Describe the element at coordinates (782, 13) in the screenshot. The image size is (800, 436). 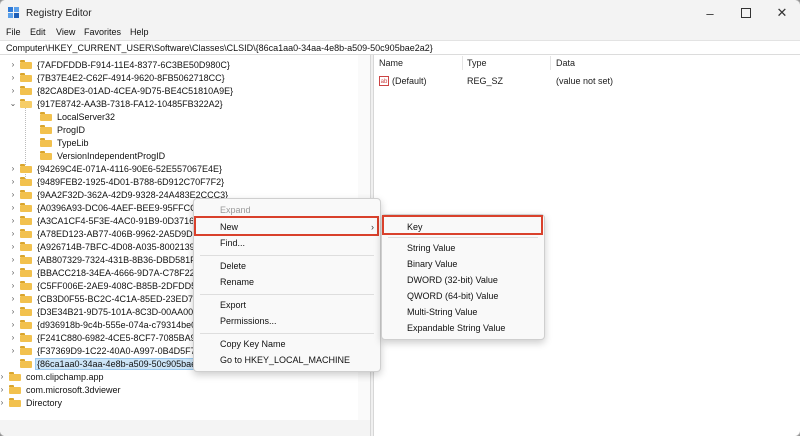
I see `close-button: ✕` at that location.